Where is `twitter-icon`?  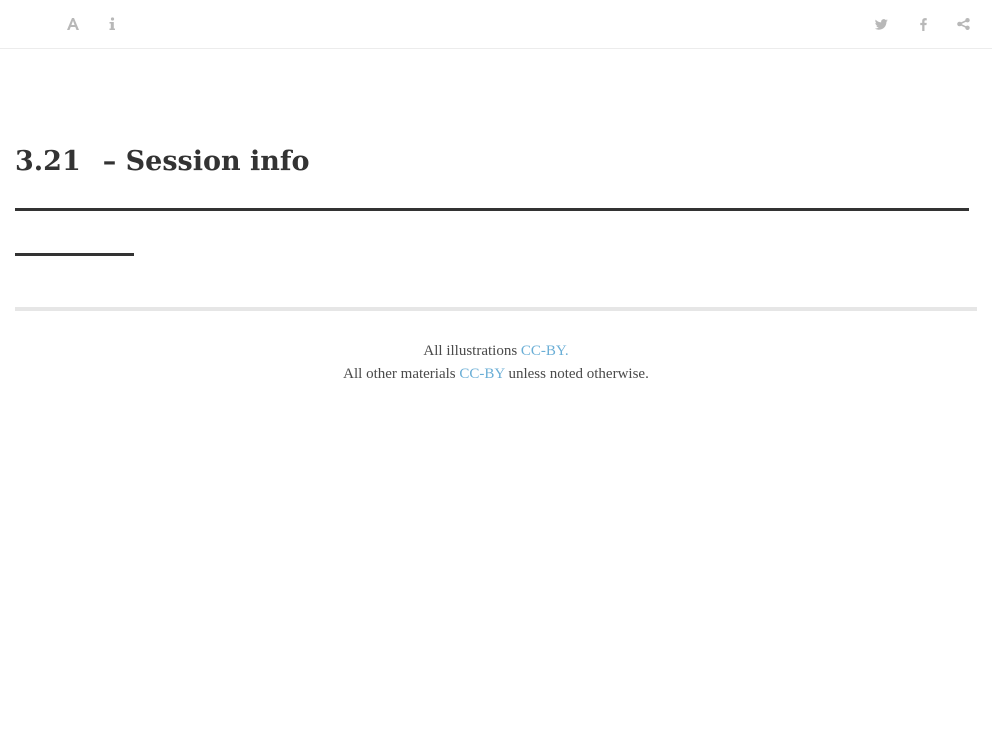 twitter-icon is located at coordinates (881, 24).